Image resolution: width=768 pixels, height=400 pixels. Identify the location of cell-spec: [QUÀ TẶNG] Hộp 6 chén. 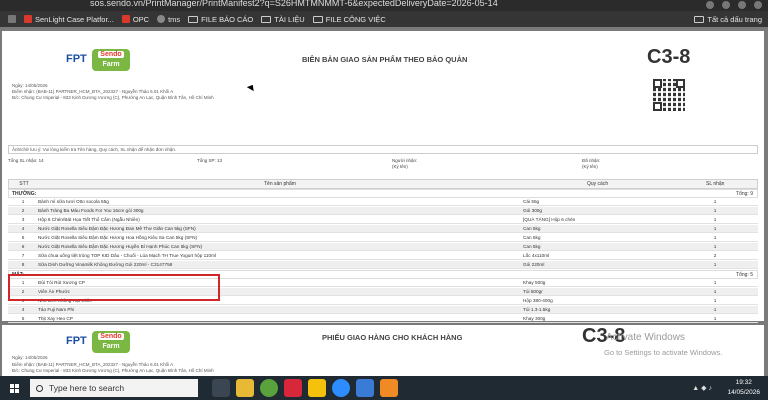
(549, 219).